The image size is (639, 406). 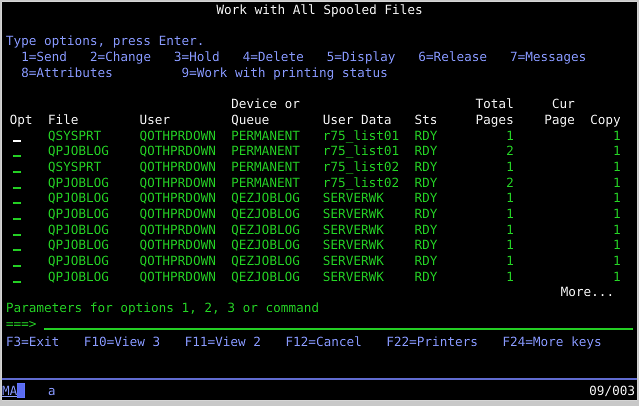 What do you see at coordinates (21, 324) in the screenshot?
I see `command-prompt: ===>` at bounding box center [21, 324].